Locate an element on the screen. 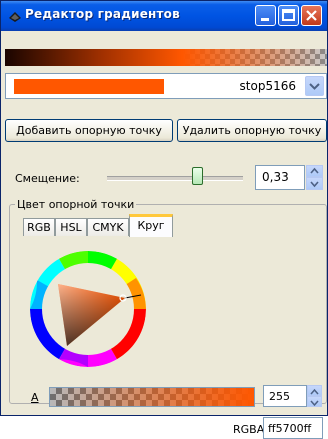 This screenshot has height=439, width=328. close-icon is located at coordinates (311, 15).